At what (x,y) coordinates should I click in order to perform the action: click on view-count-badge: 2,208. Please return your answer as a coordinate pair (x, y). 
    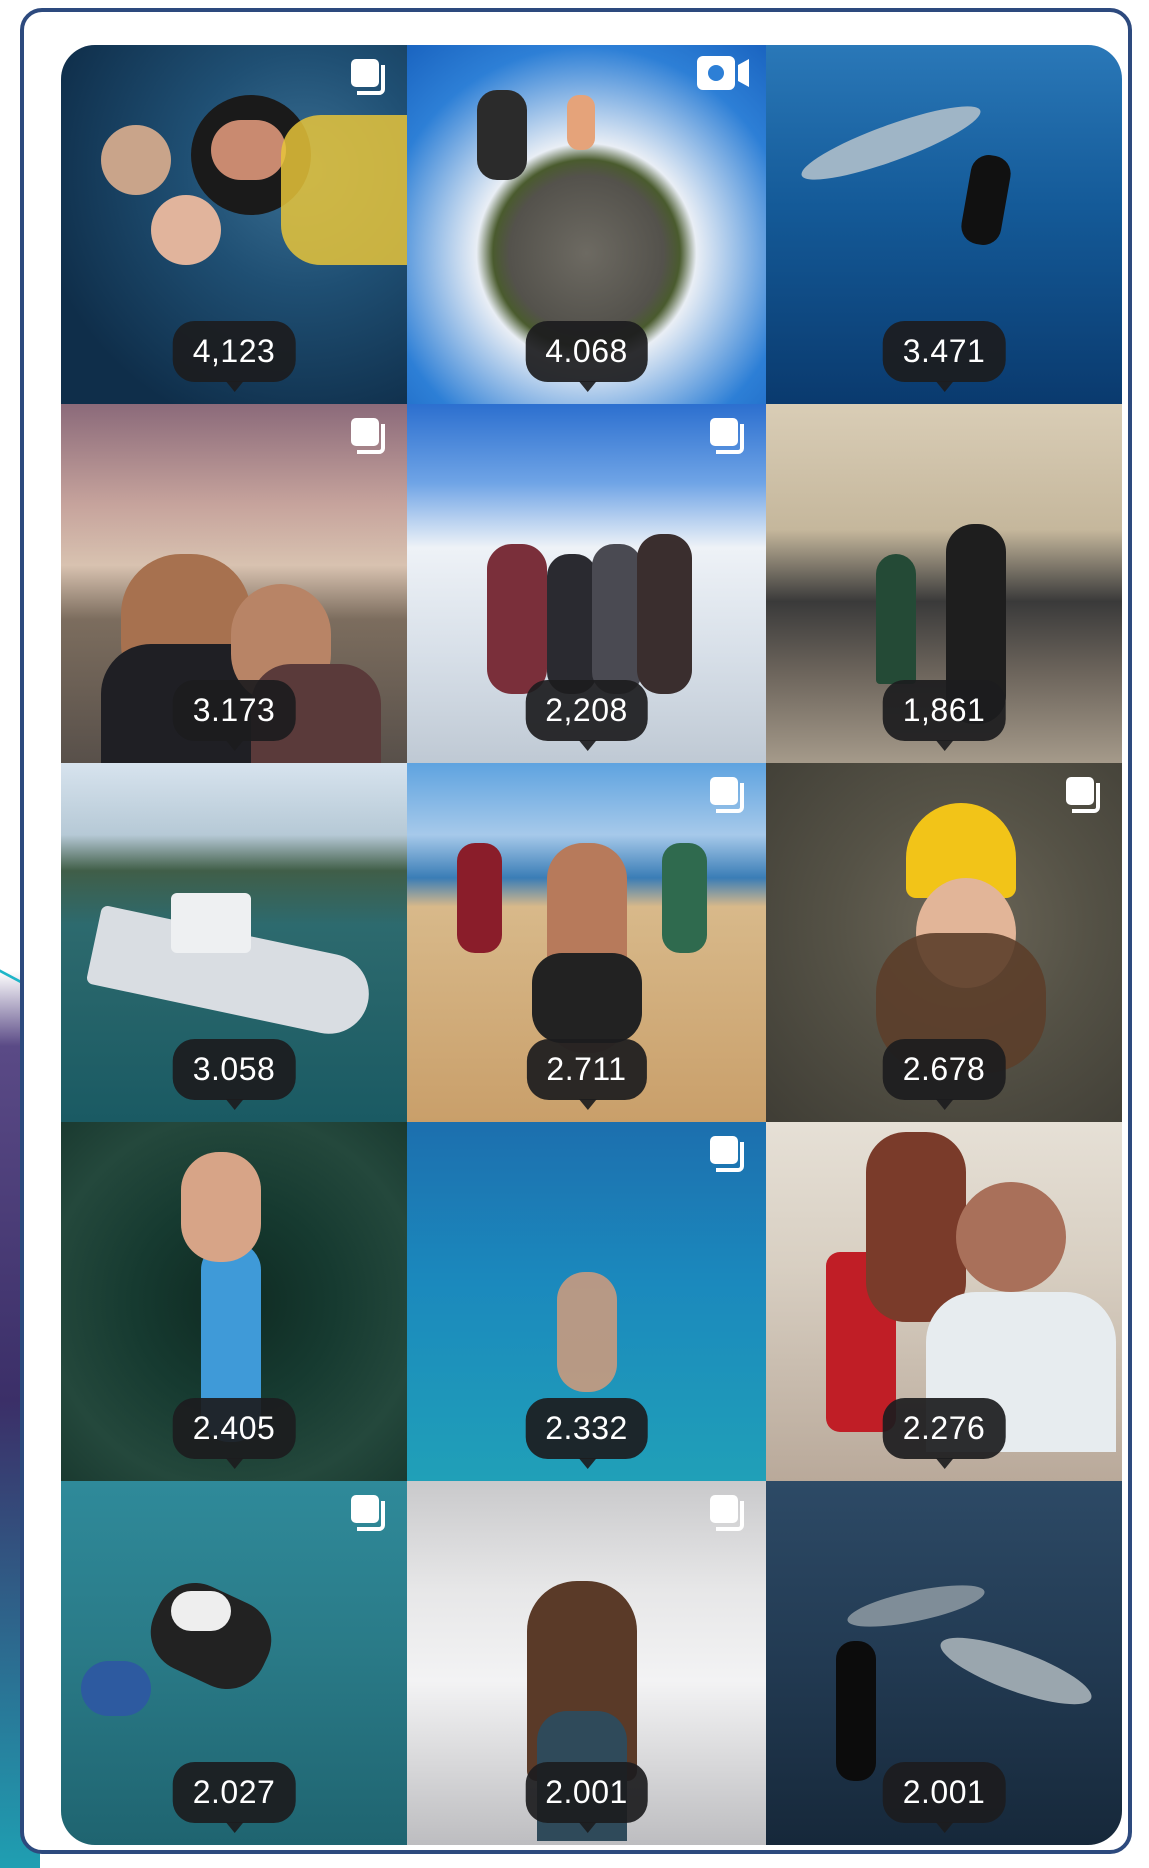
    Looking at the image, I should click on (586, 715).